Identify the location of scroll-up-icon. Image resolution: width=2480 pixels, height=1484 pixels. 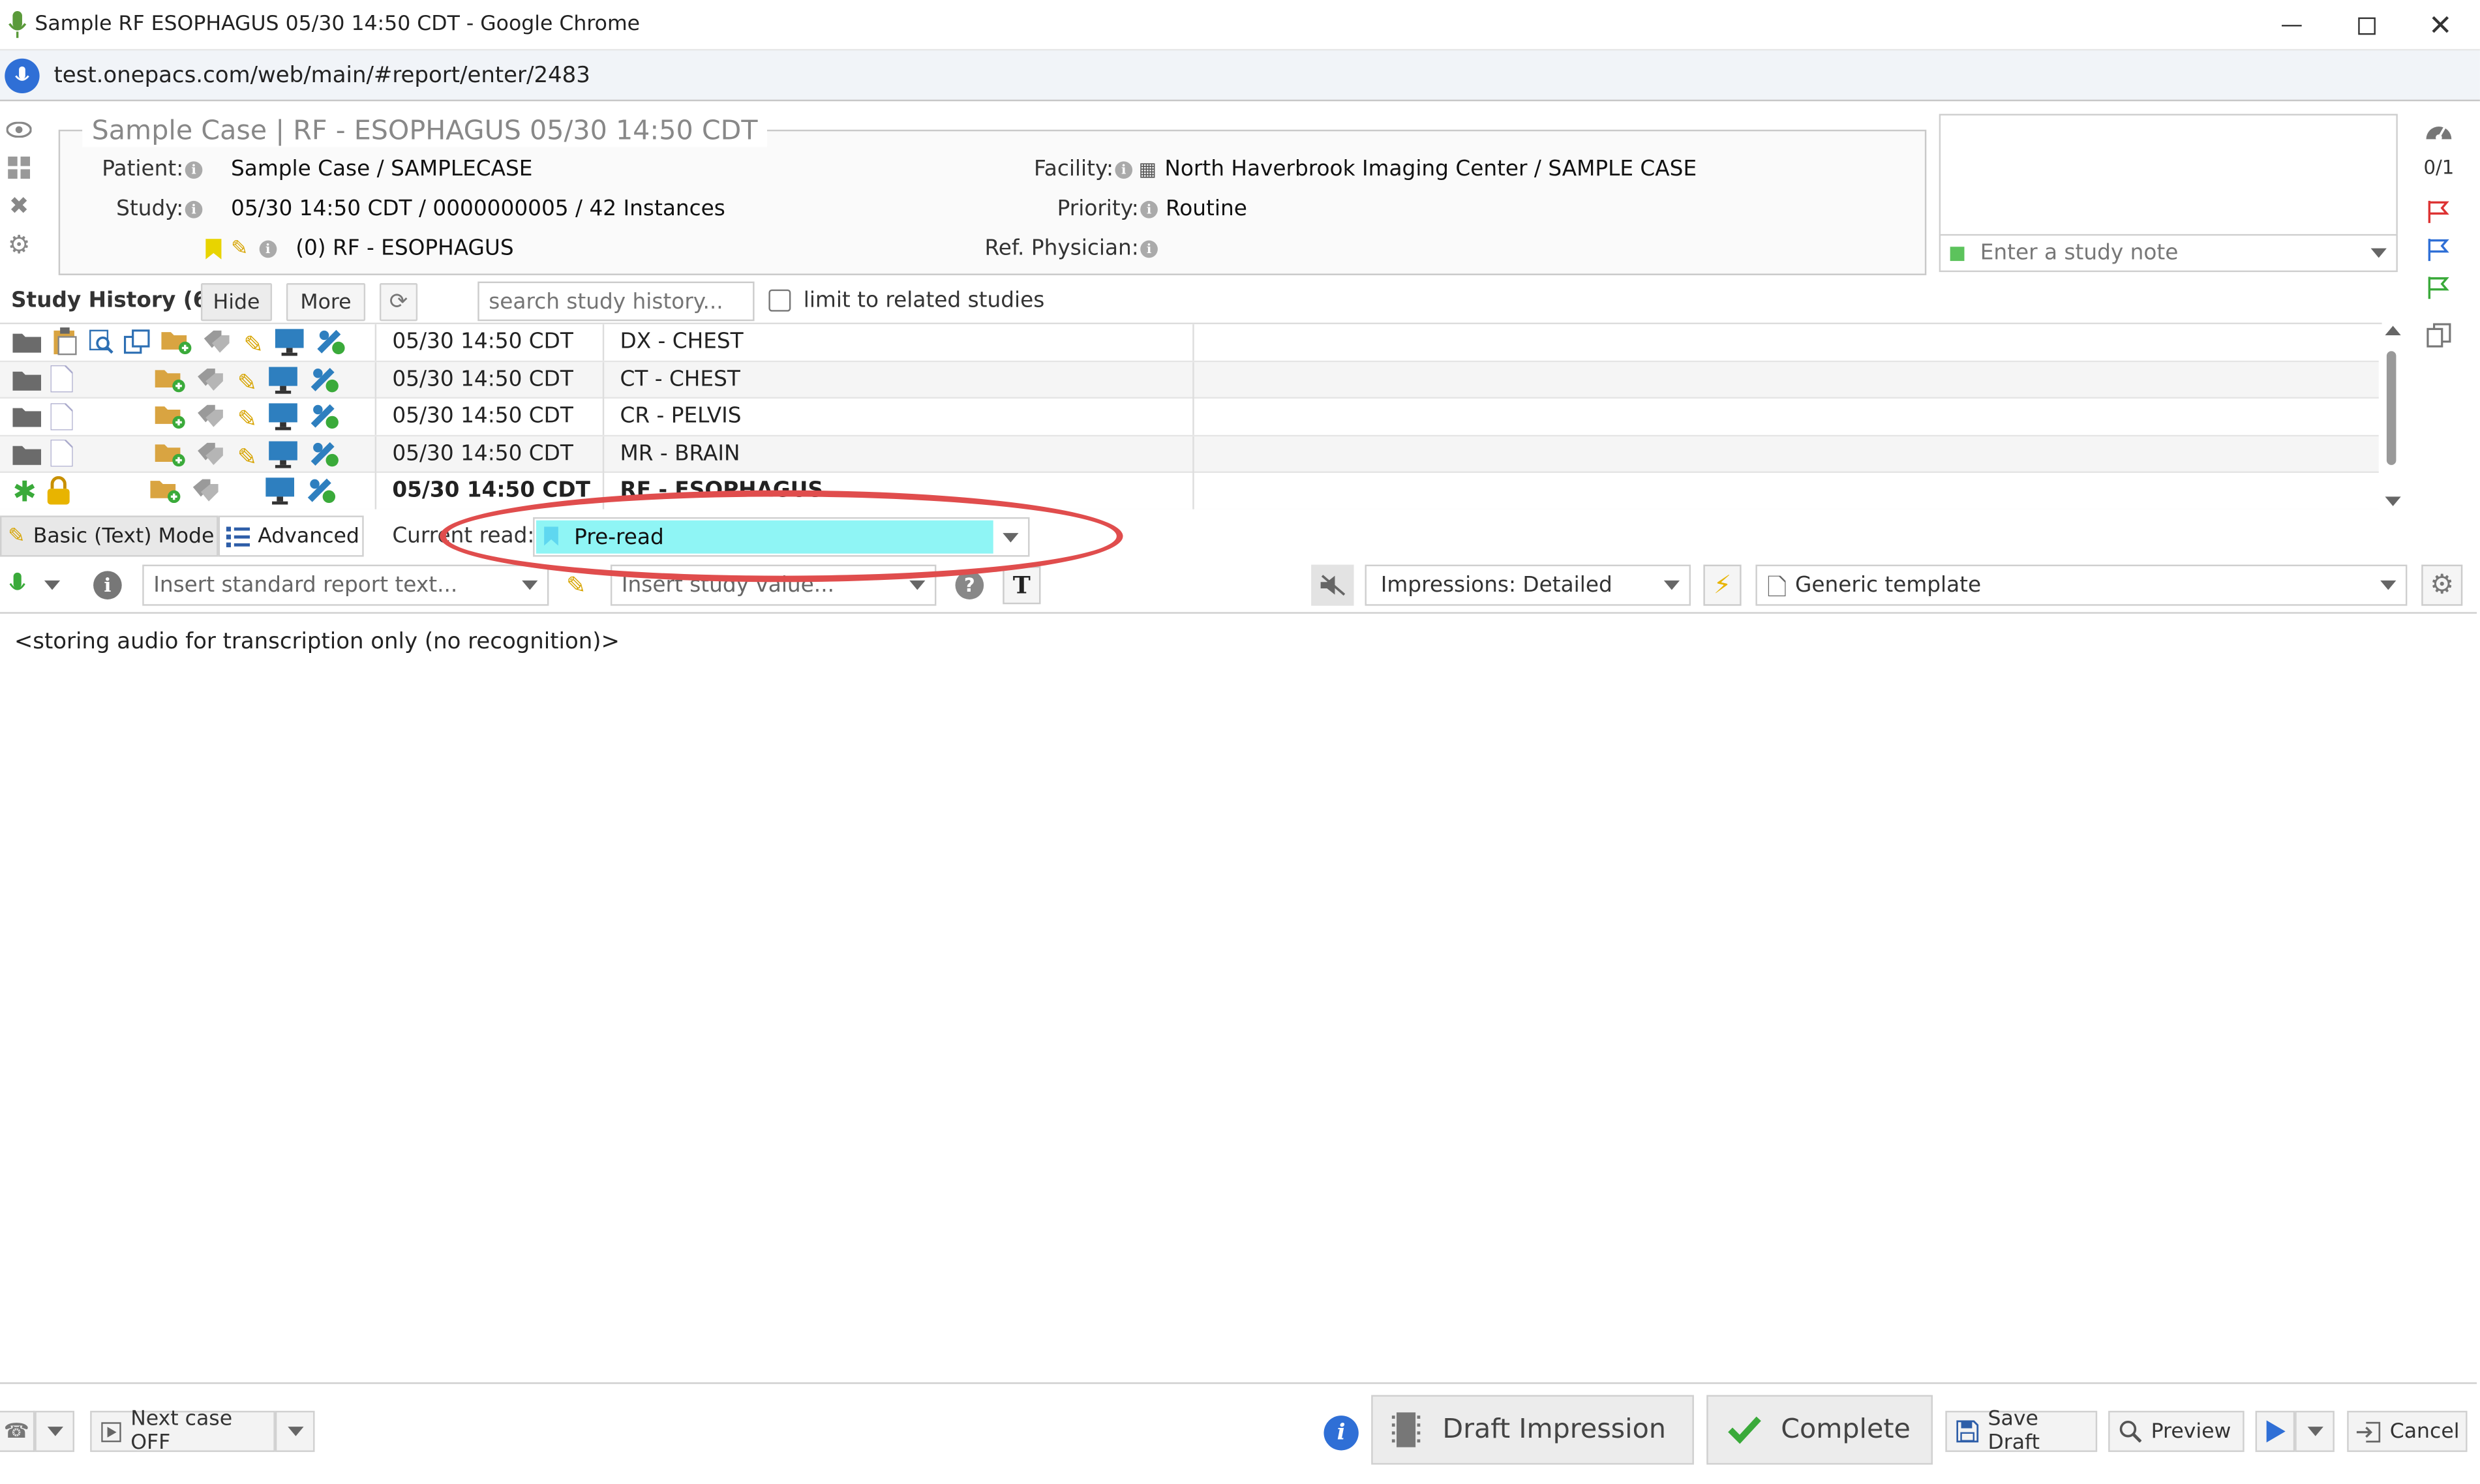
(2393, 331).